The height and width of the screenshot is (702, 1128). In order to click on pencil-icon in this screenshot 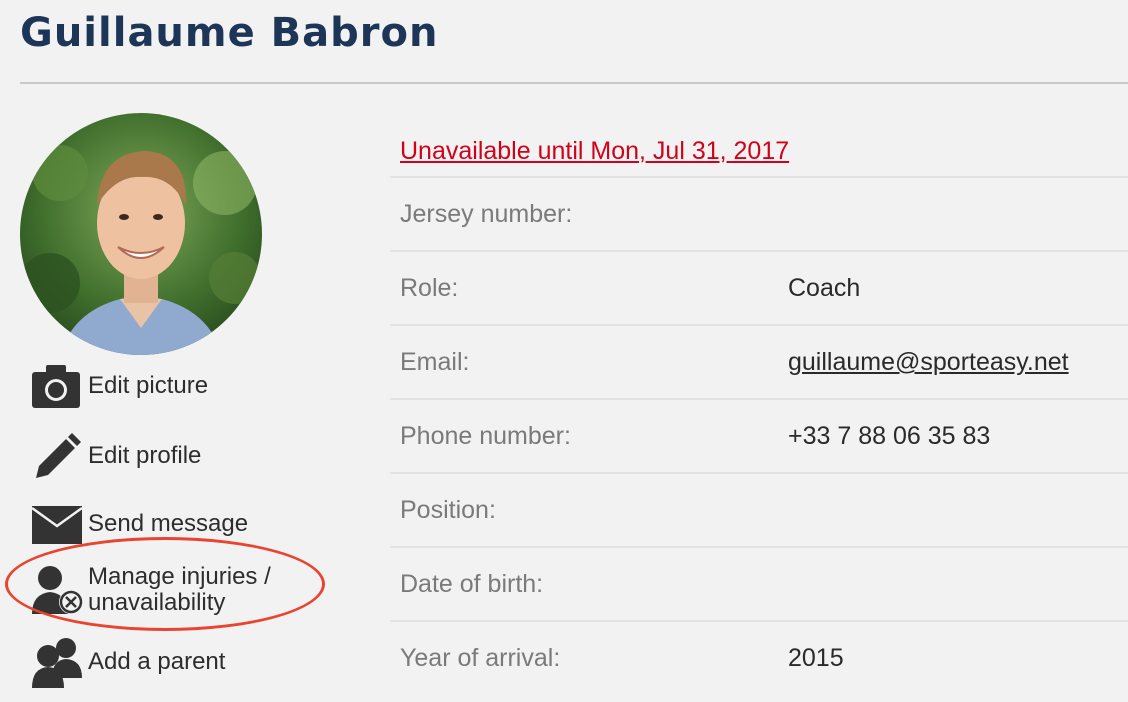, I will do `click(59, 456)`.